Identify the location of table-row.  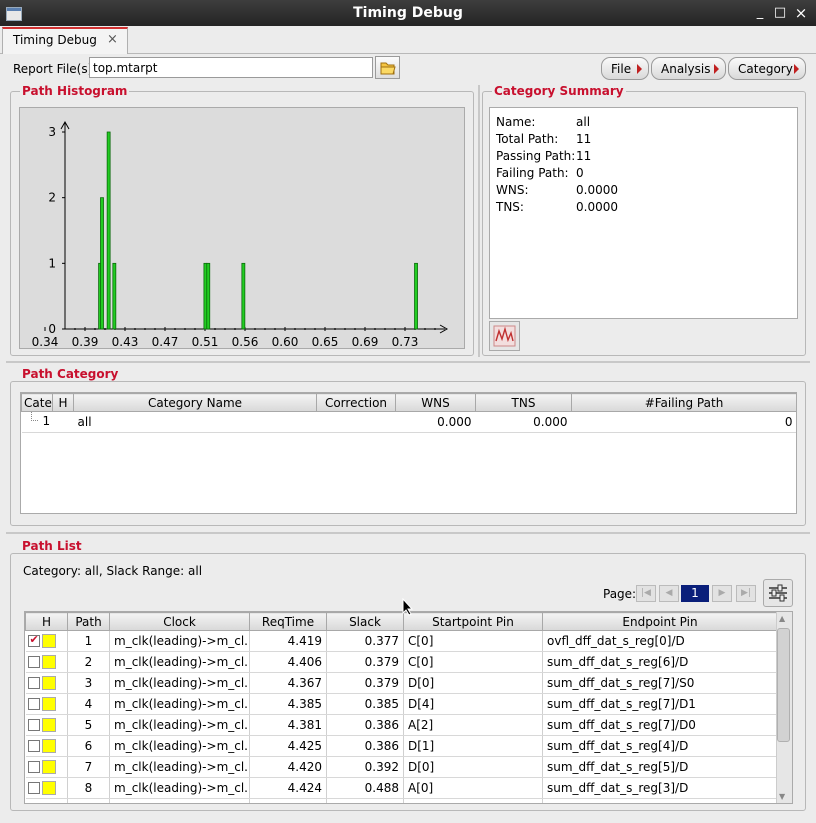
(401, 800).